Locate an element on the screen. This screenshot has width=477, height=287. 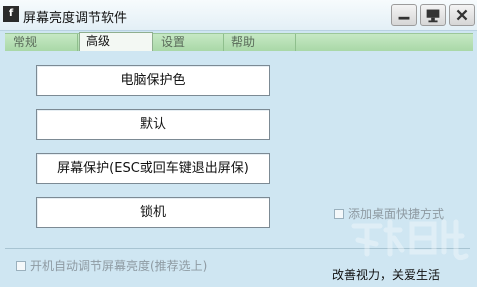
tab-bar: 常规 高级 设置 帮助 is located at coordinates (239, 41).